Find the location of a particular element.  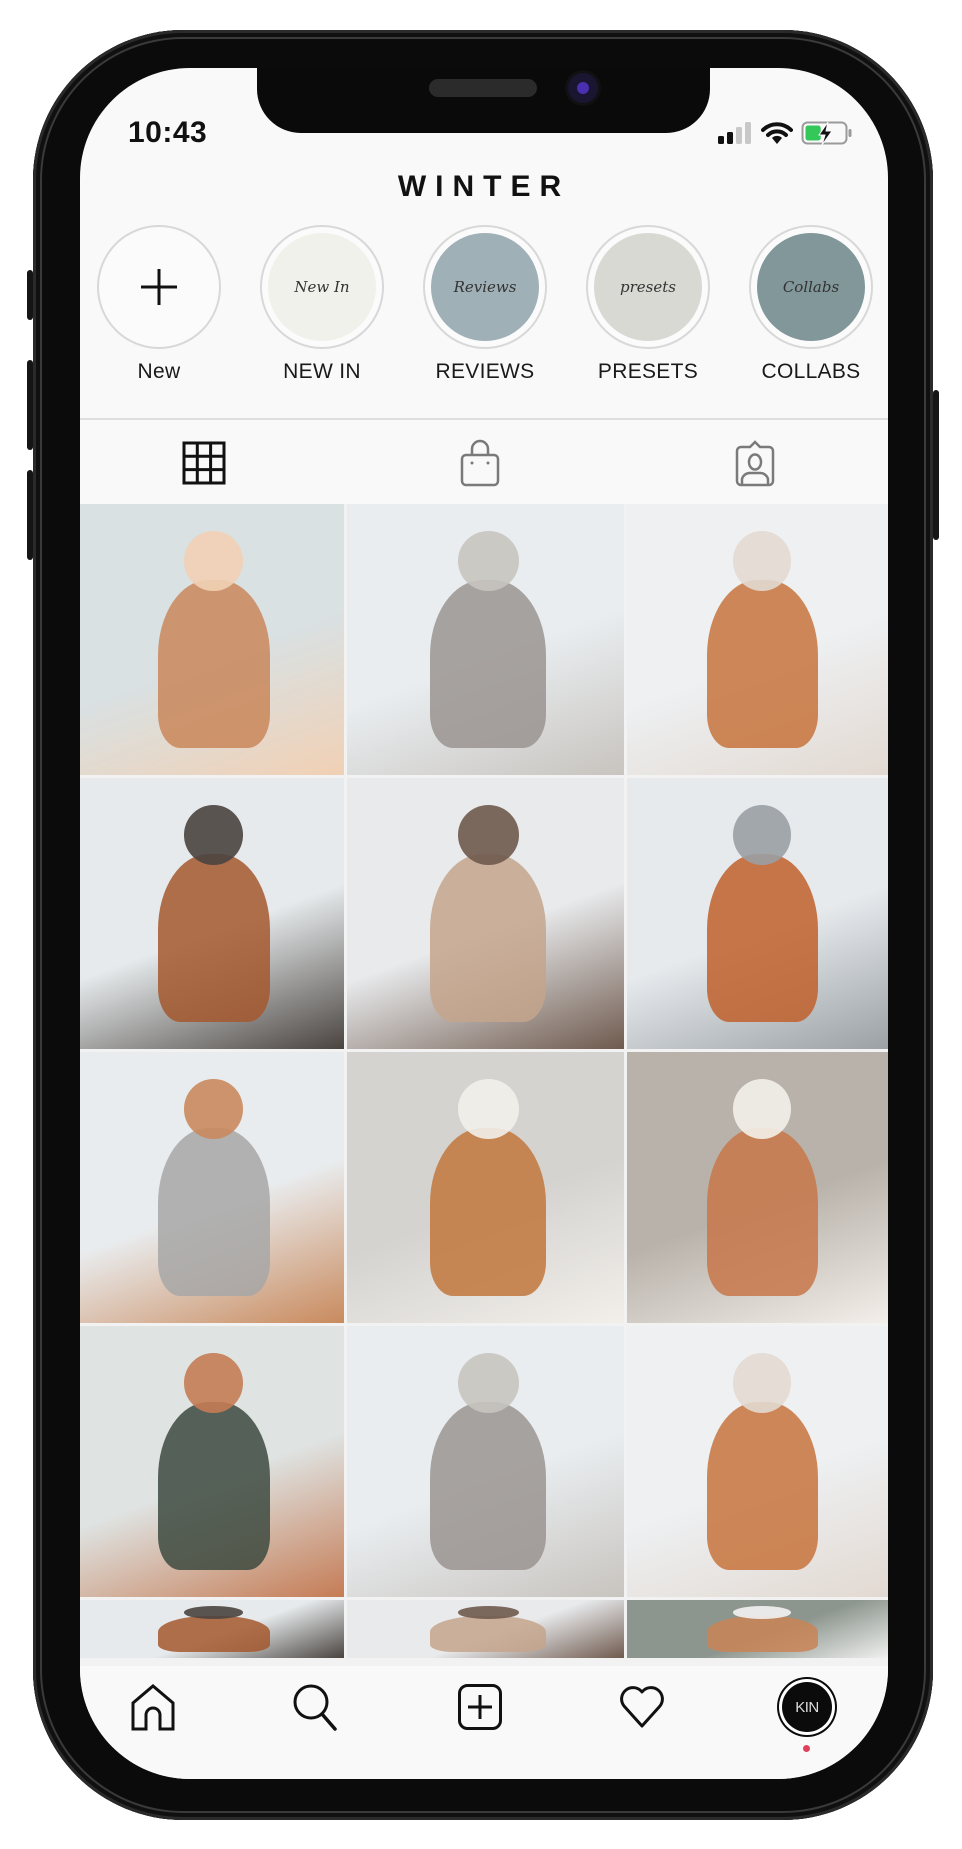

highlight-cover: New In is located at coordinates (322, 287).